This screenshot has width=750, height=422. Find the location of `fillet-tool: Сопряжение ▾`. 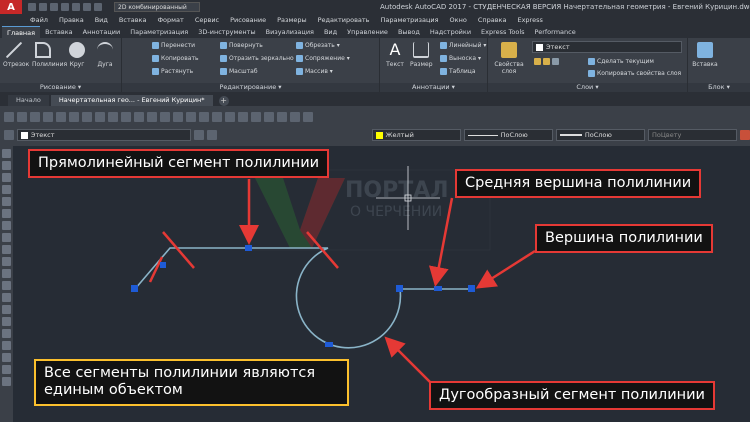

fillet-tool: Сопряжение ▾ is located at coordinates (323, 58).